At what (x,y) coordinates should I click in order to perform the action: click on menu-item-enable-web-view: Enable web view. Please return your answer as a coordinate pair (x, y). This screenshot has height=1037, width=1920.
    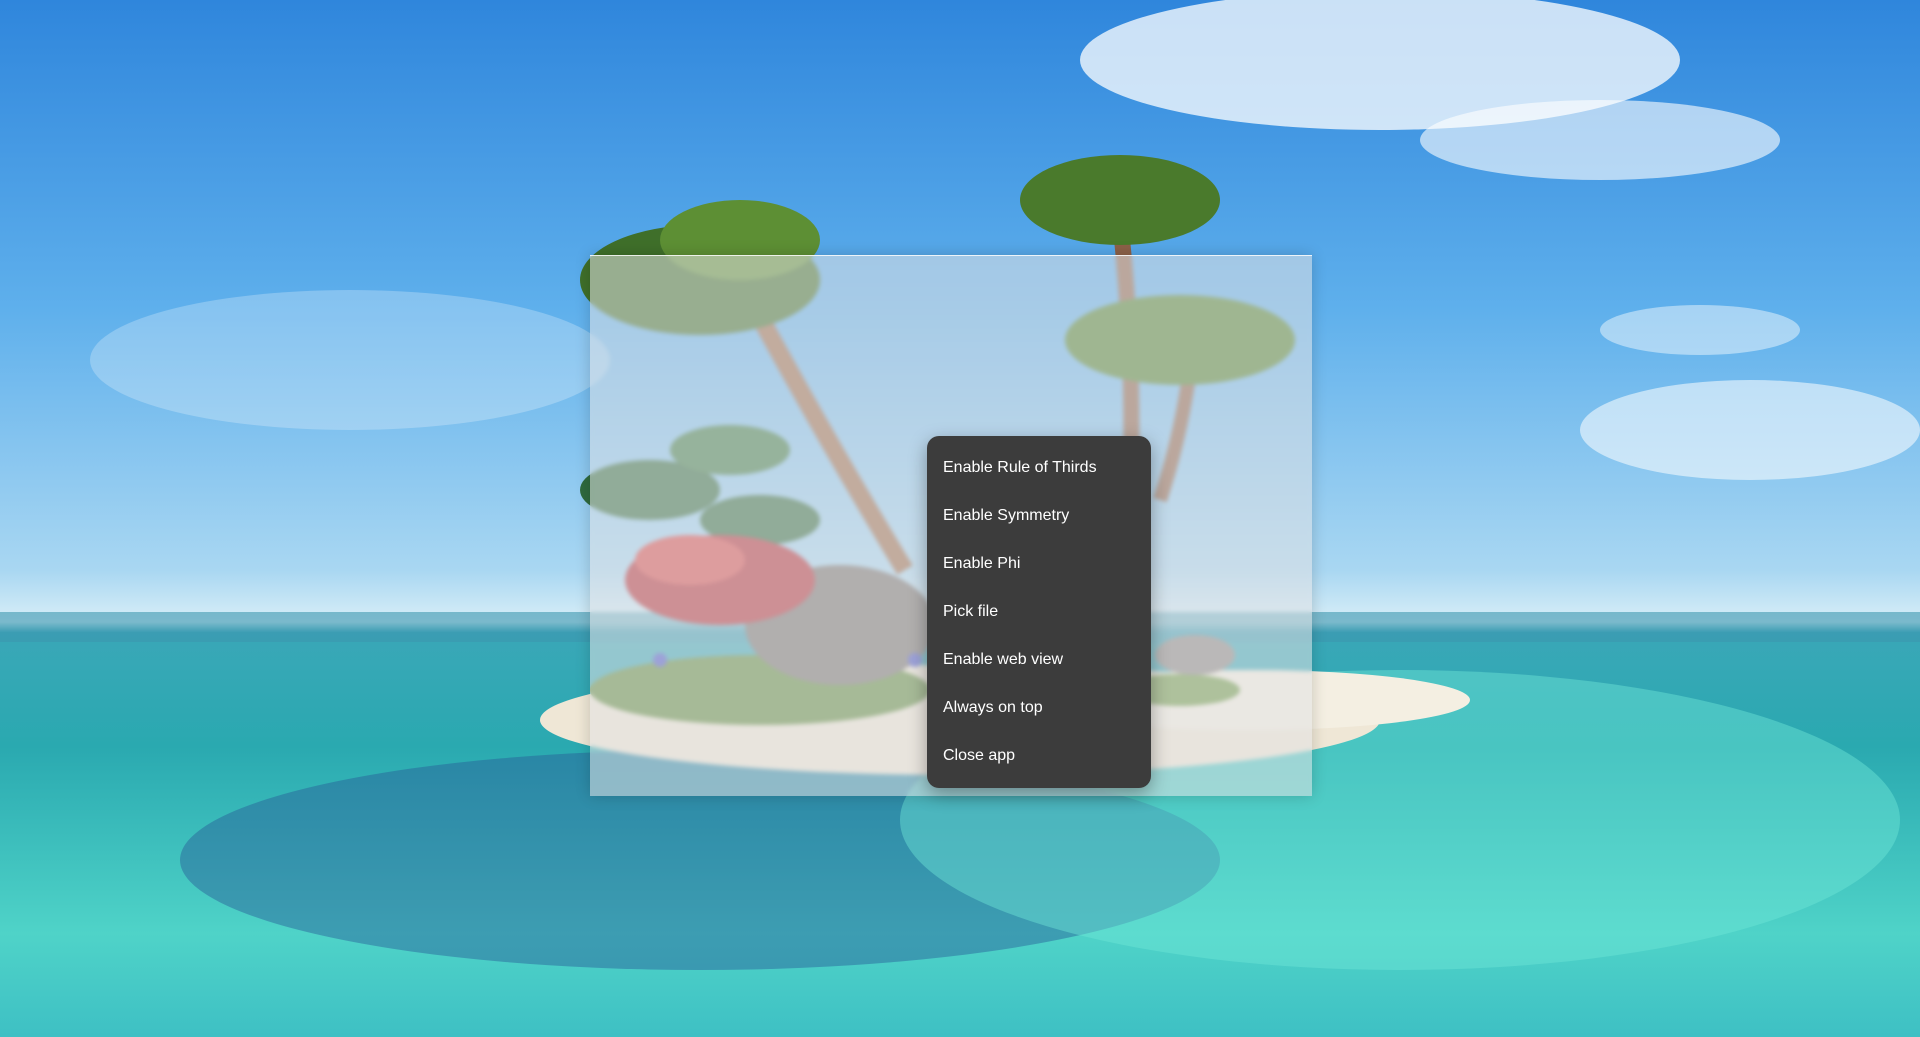
    Looking at the image, I should click on (1039, 660).